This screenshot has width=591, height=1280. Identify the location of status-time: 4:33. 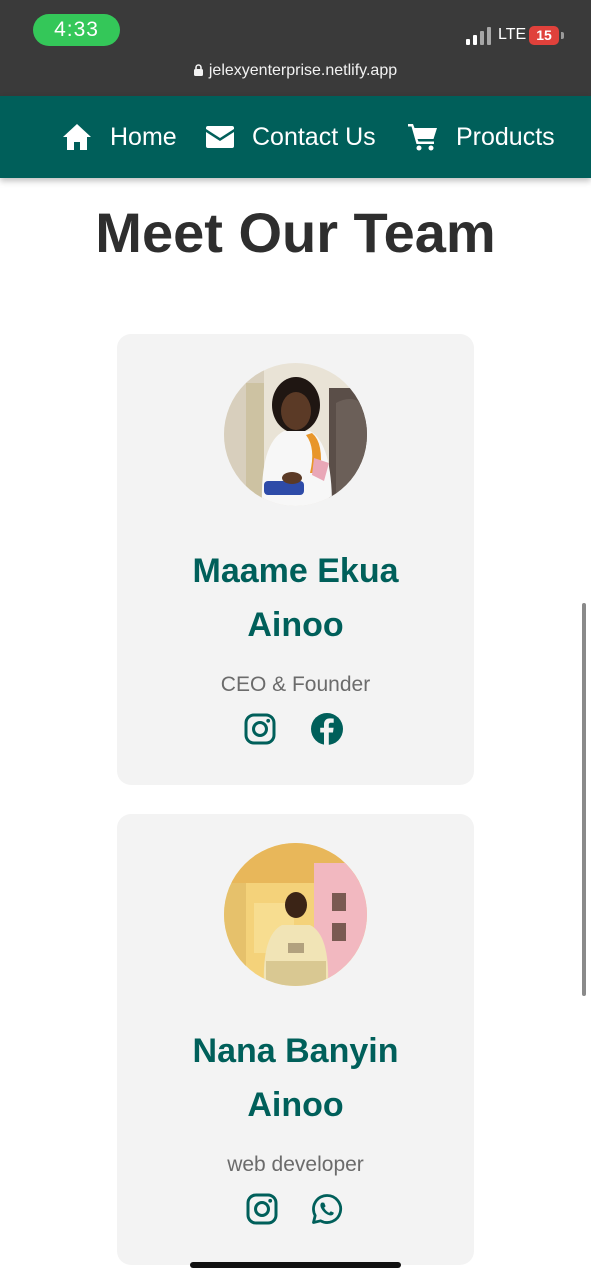
(76, 30).